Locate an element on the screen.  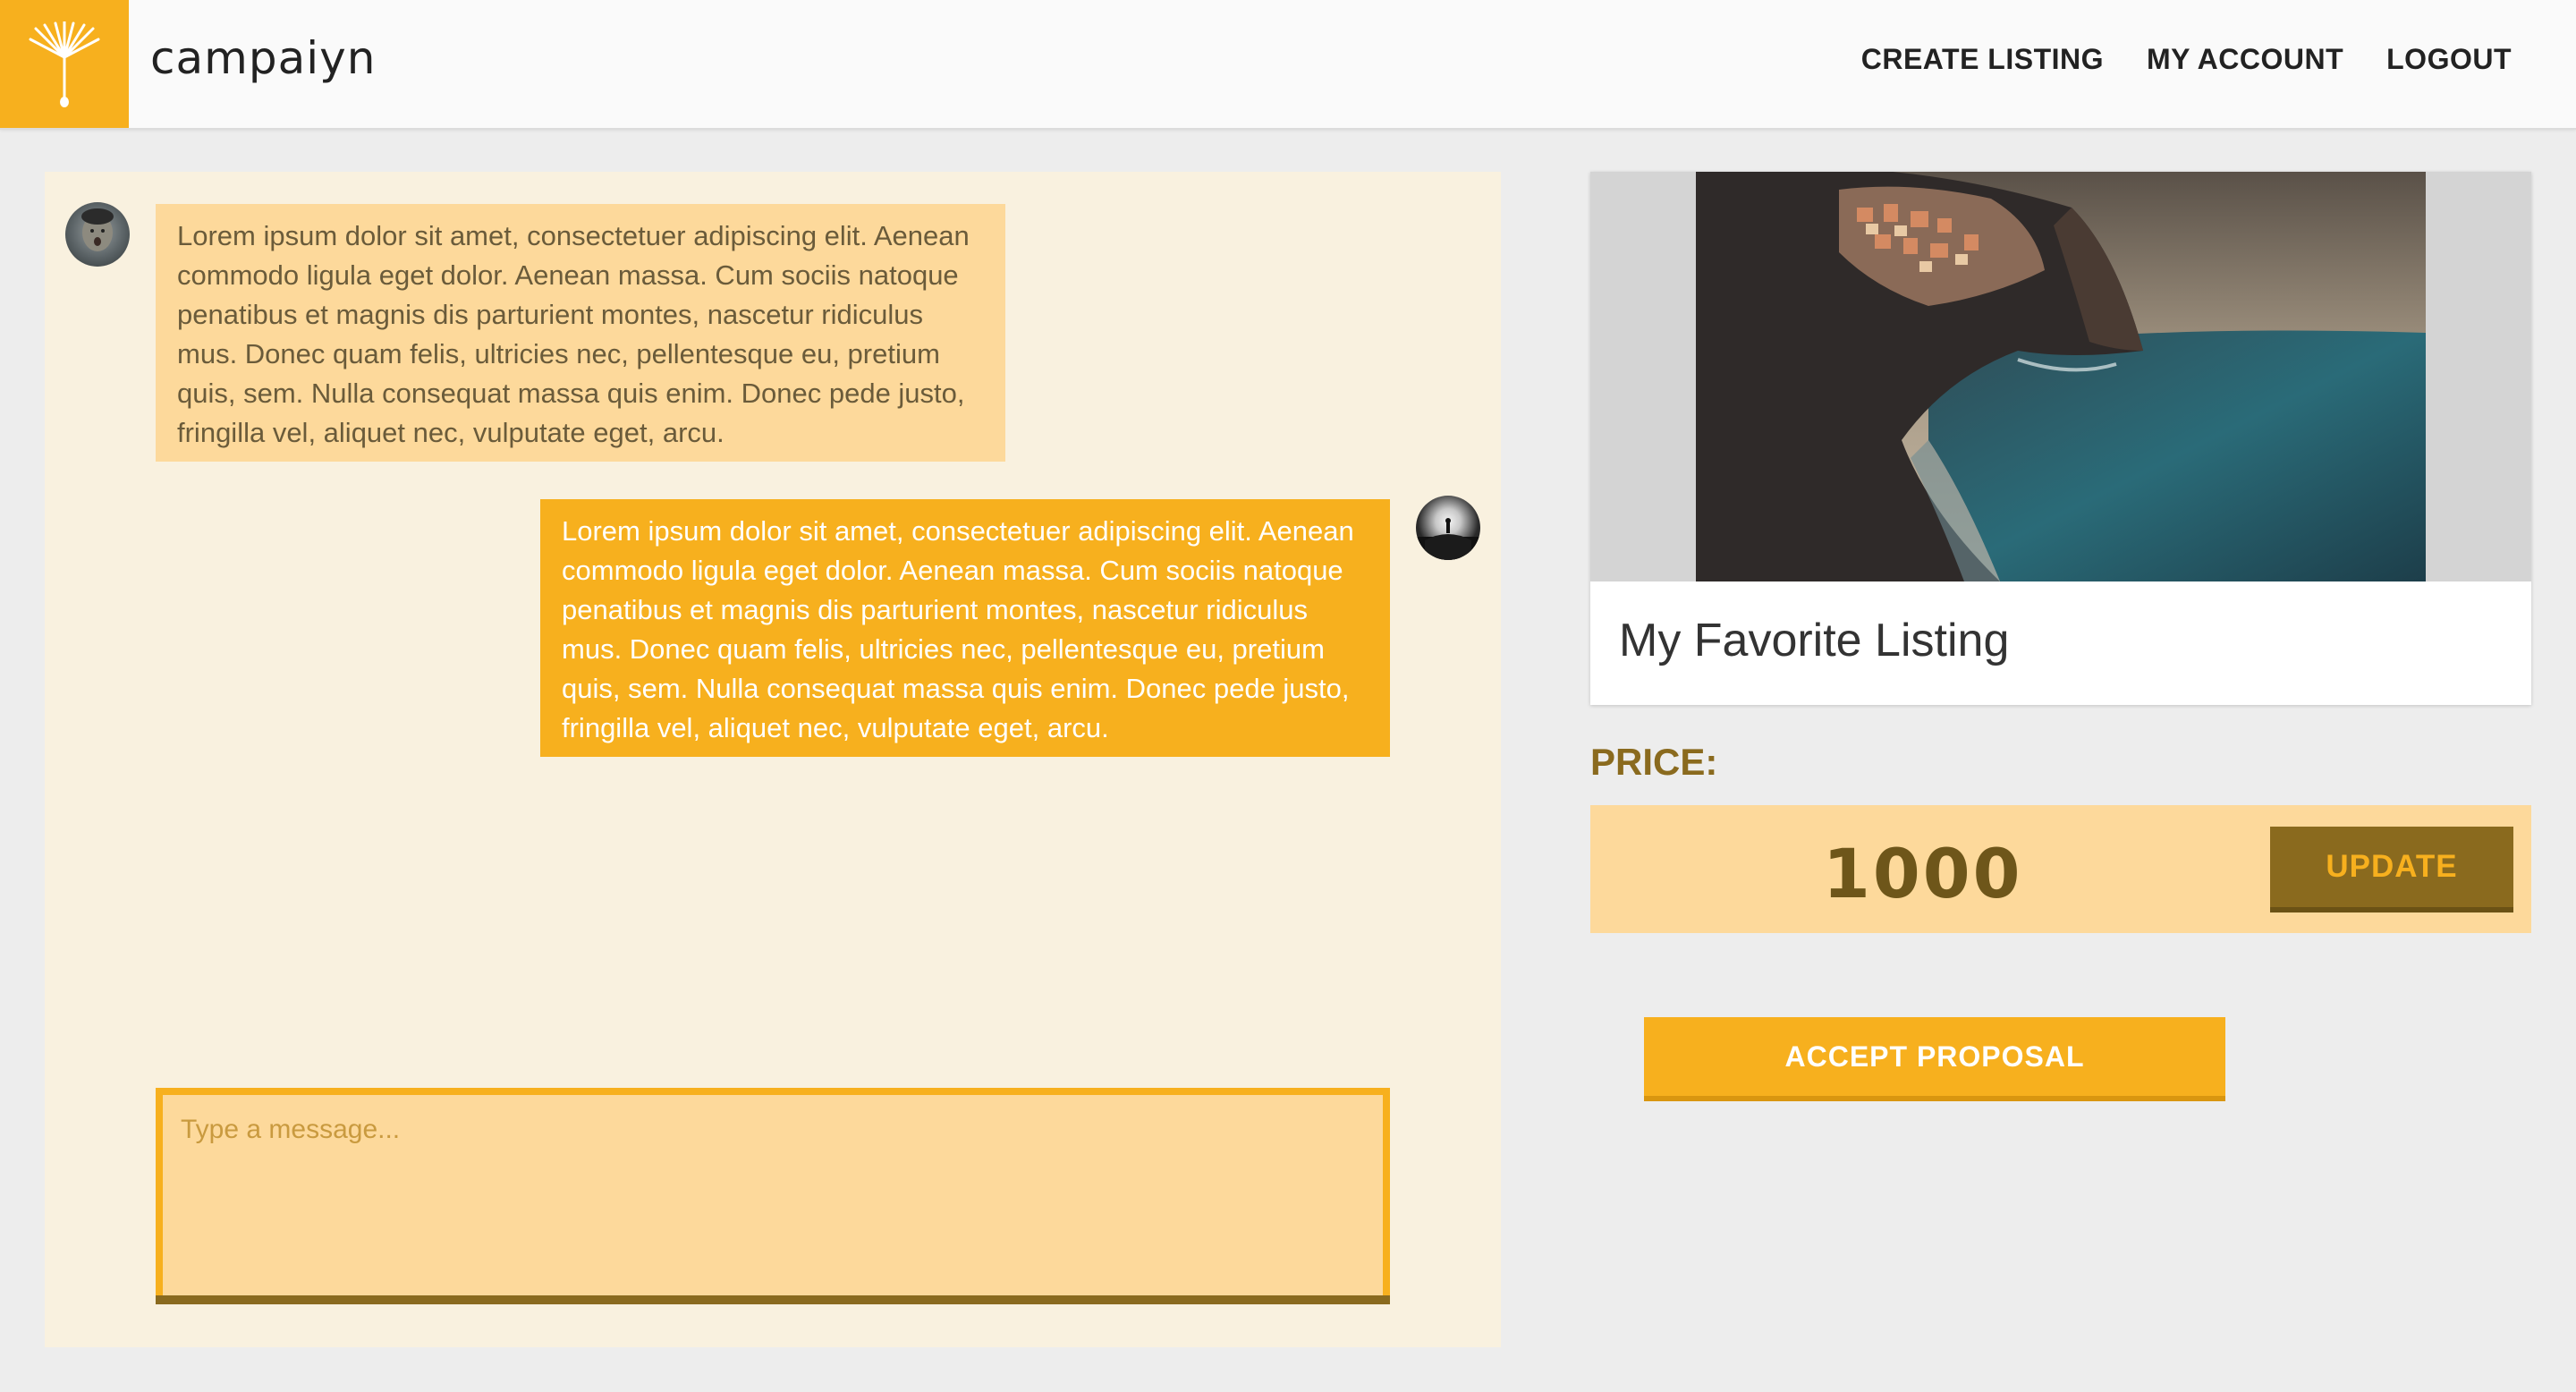
logo is located at coordinates (64, 64).